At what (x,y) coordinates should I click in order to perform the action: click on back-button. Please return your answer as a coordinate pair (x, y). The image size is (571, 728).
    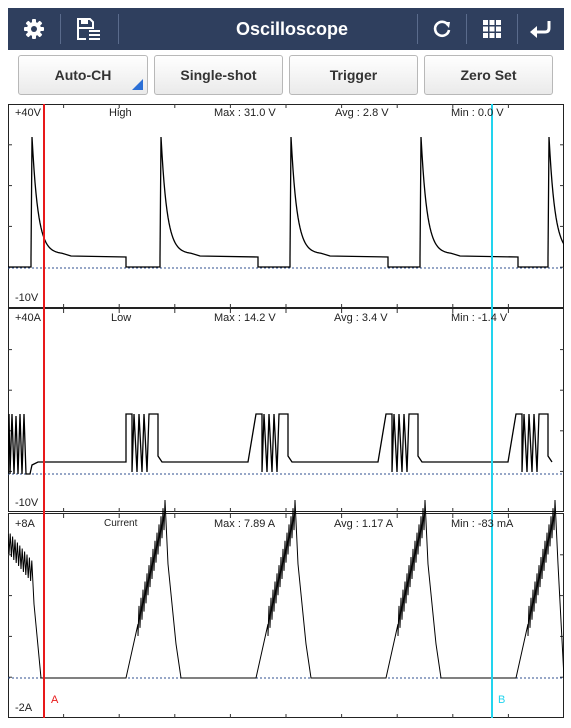
    Looking at the image, I should click on (541, 29).